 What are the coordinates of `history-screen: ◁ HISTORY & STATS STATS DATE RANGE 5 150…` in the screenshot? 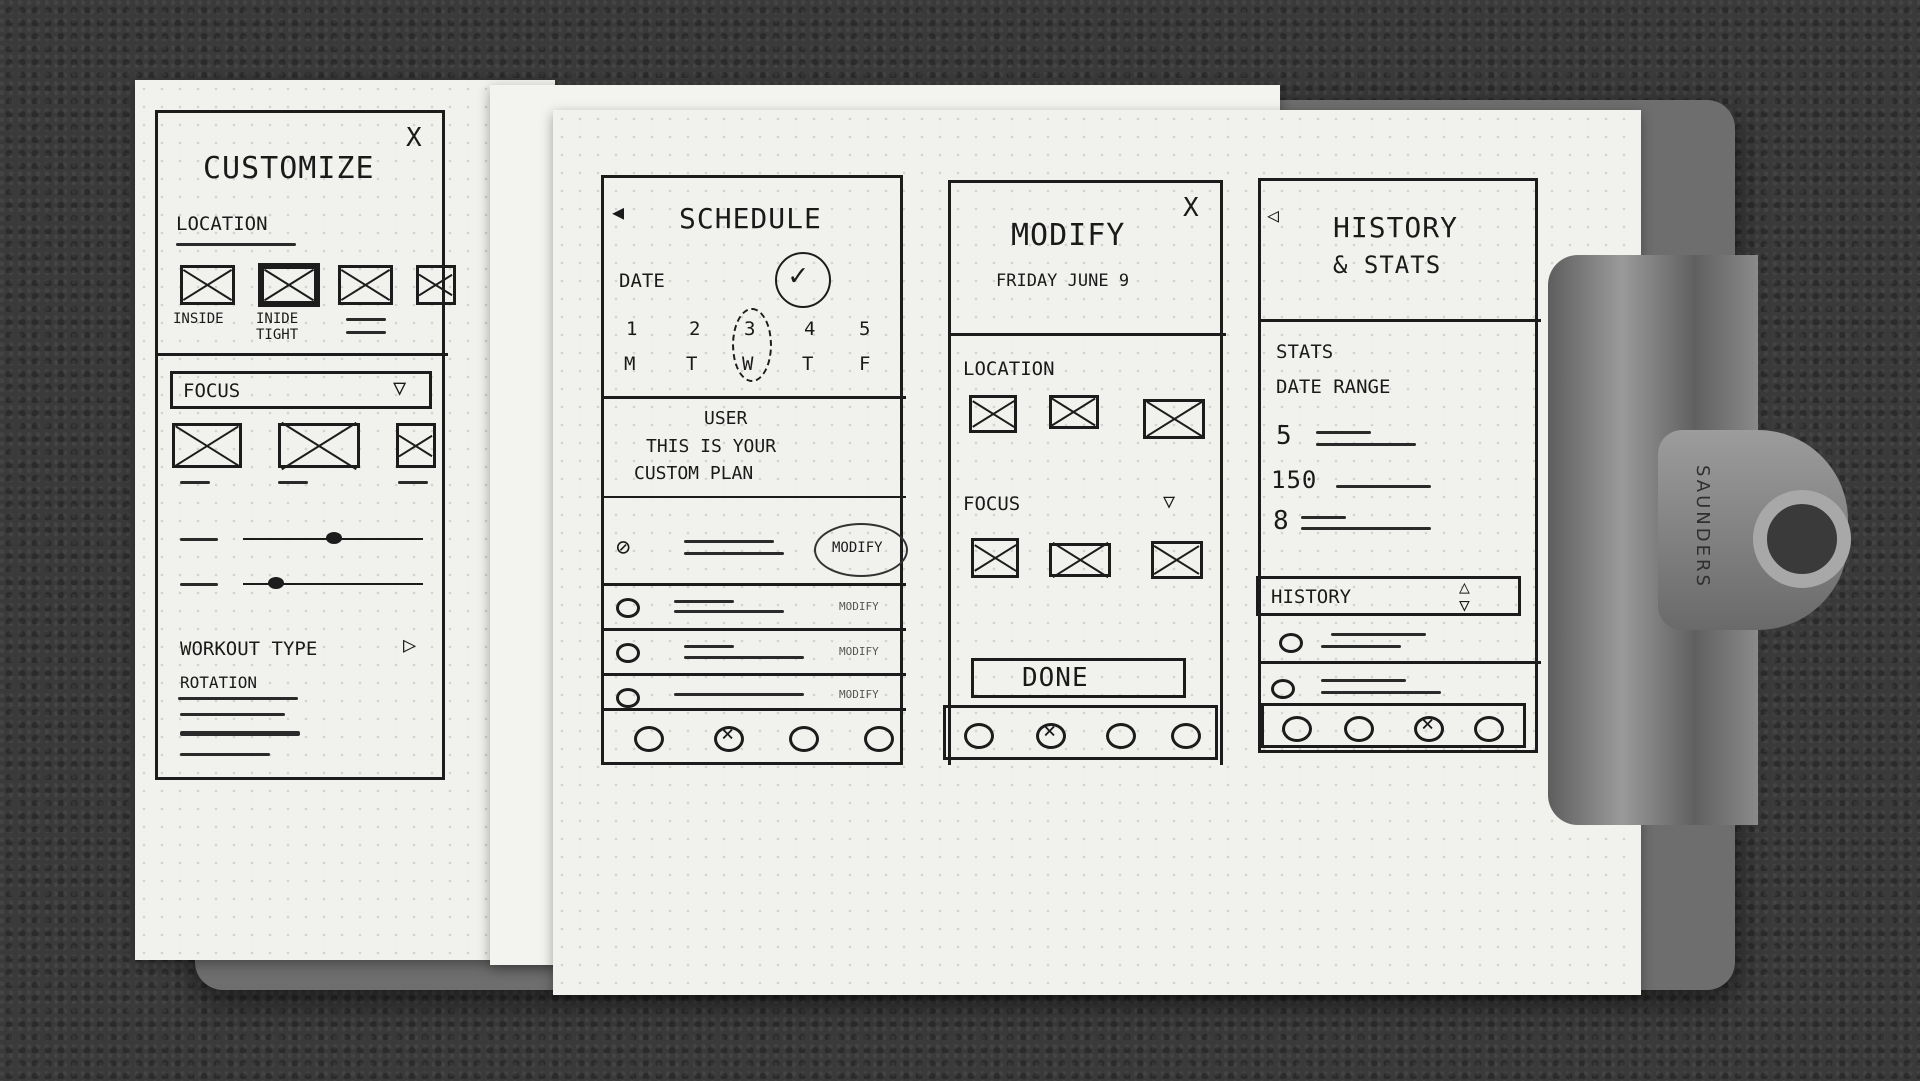 It's located at (1398, 465).